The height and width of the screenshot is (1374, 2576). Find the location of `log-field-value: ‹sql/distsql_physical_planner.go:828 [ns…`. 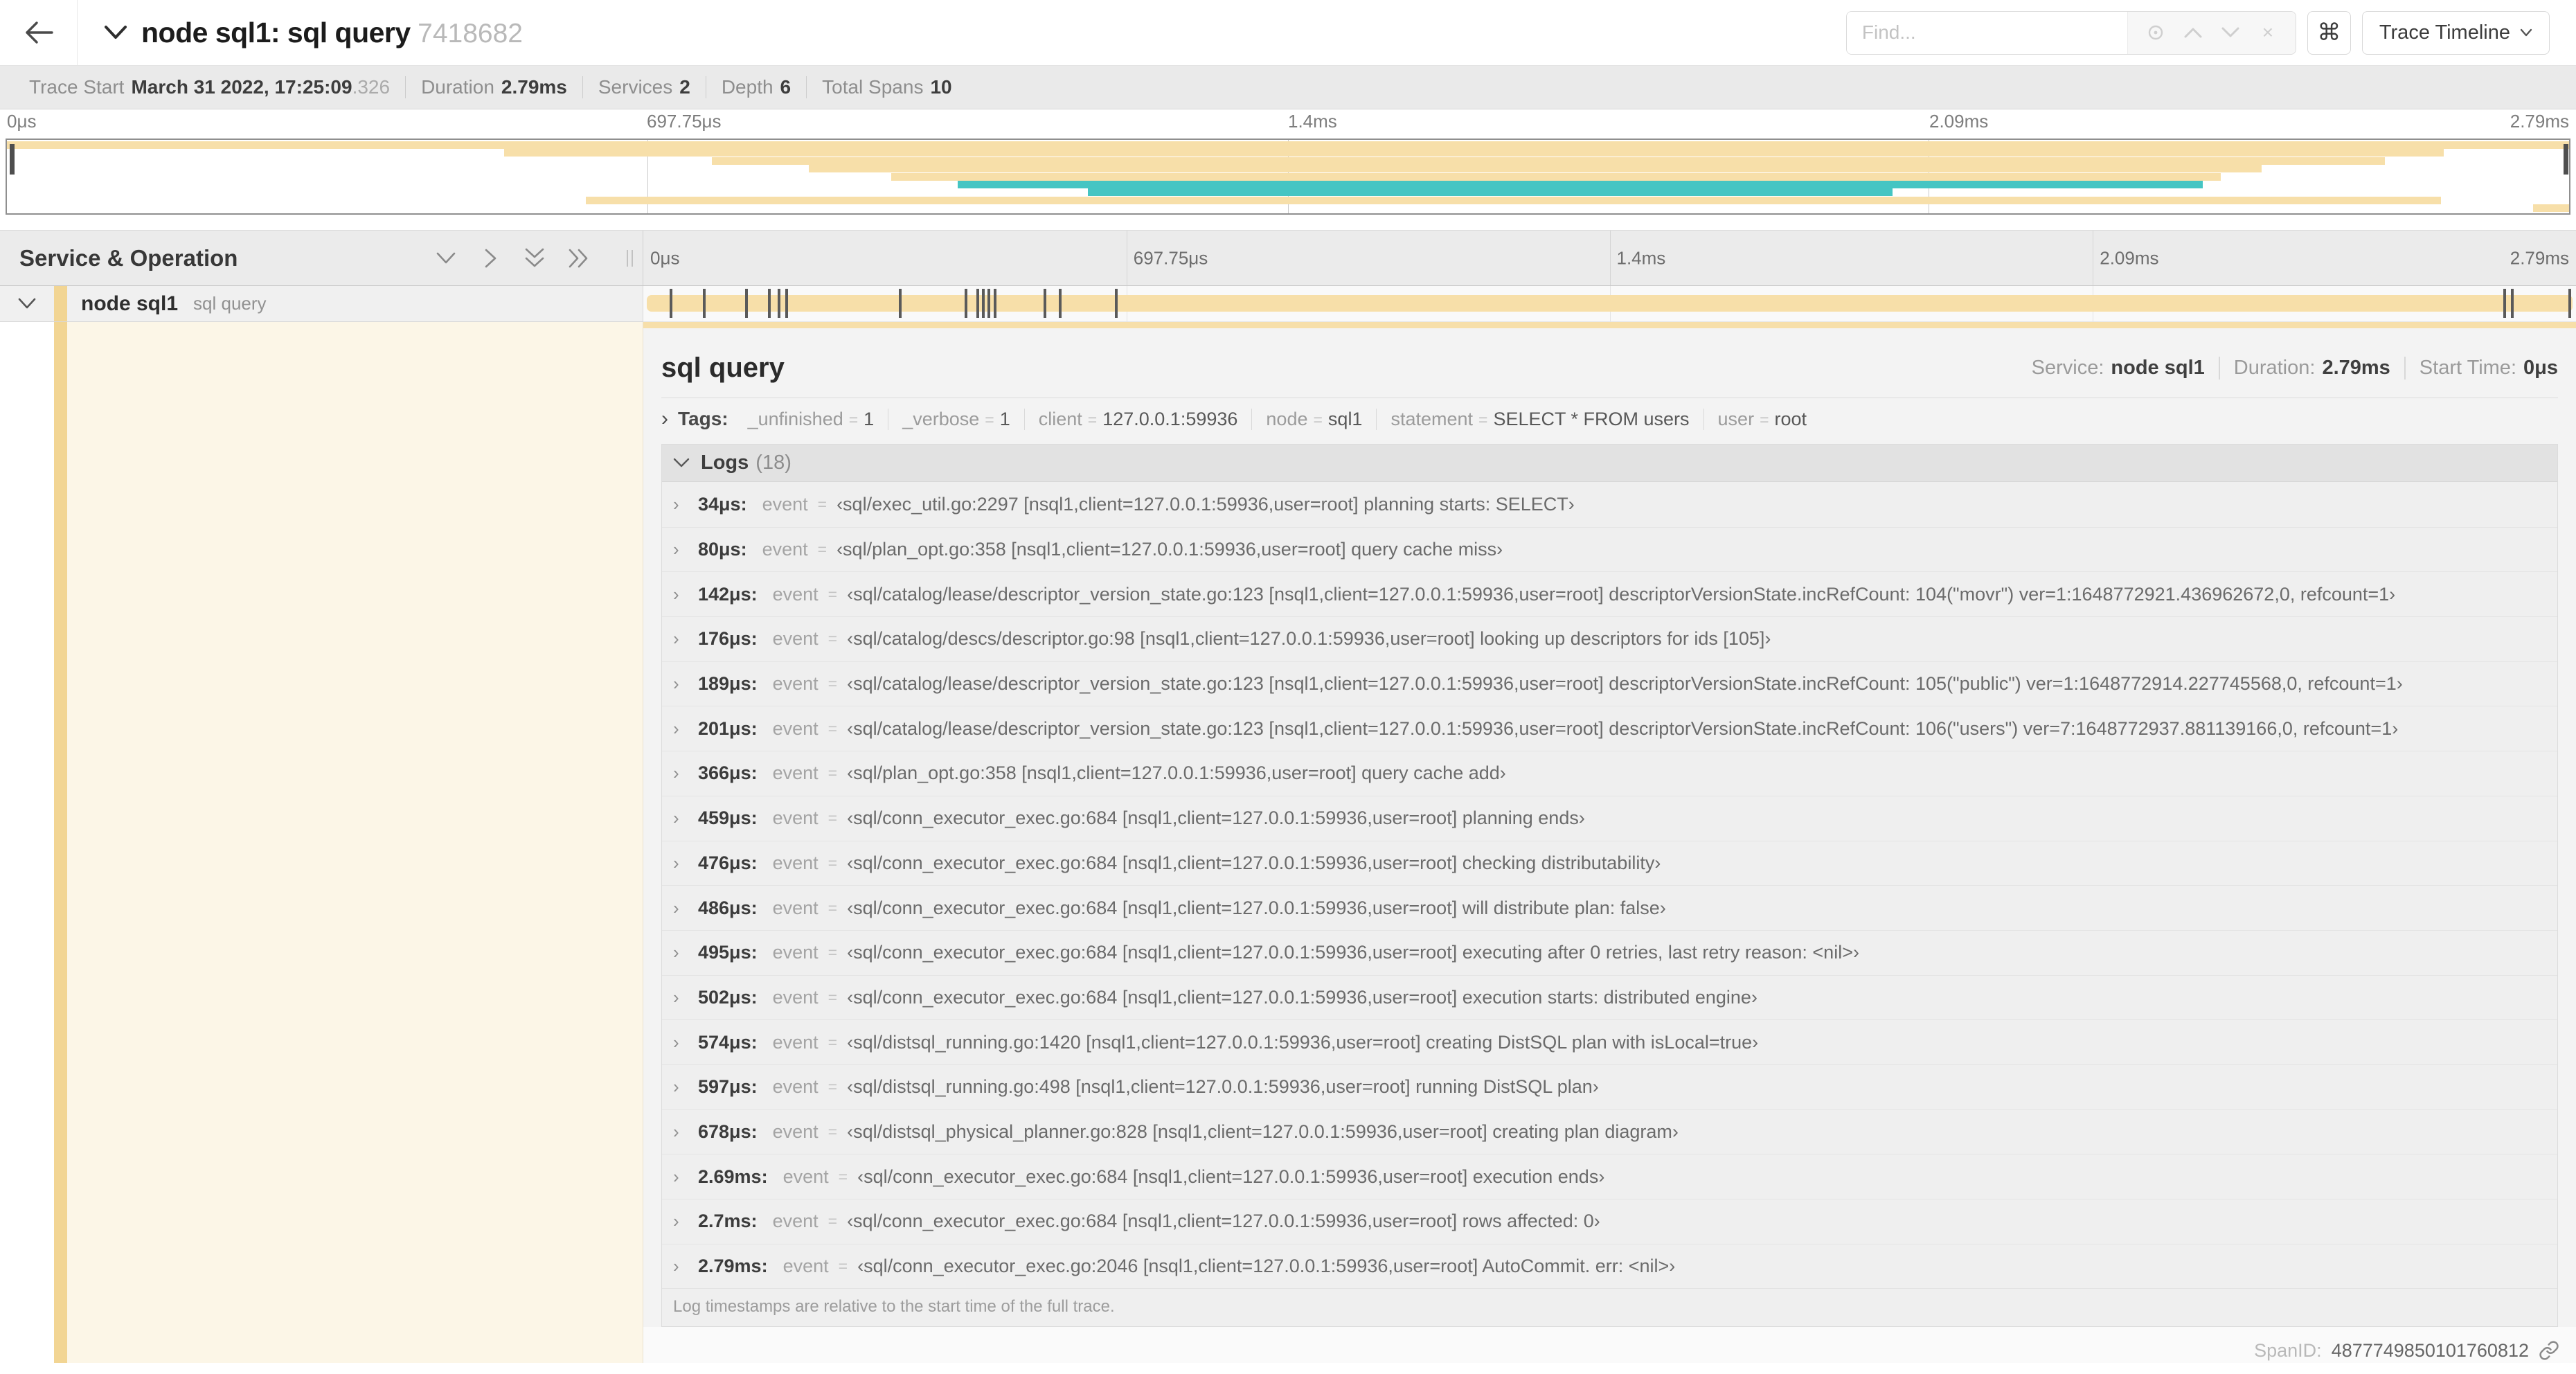

log-field-value: ‹sql/distsql_physical_planner.go:828 [ns… is located at coordinates (1263, 1131).